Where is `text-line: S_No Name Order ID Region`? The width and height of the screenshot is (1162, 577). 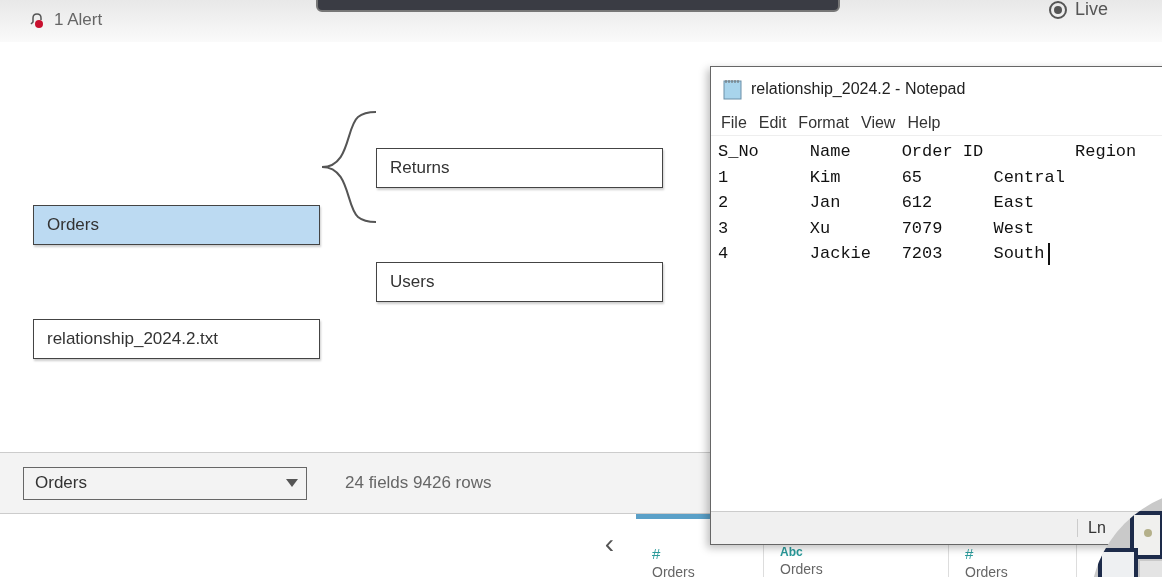
text-line: S_No Name Order ID Region is located at coordinates (928, 152).